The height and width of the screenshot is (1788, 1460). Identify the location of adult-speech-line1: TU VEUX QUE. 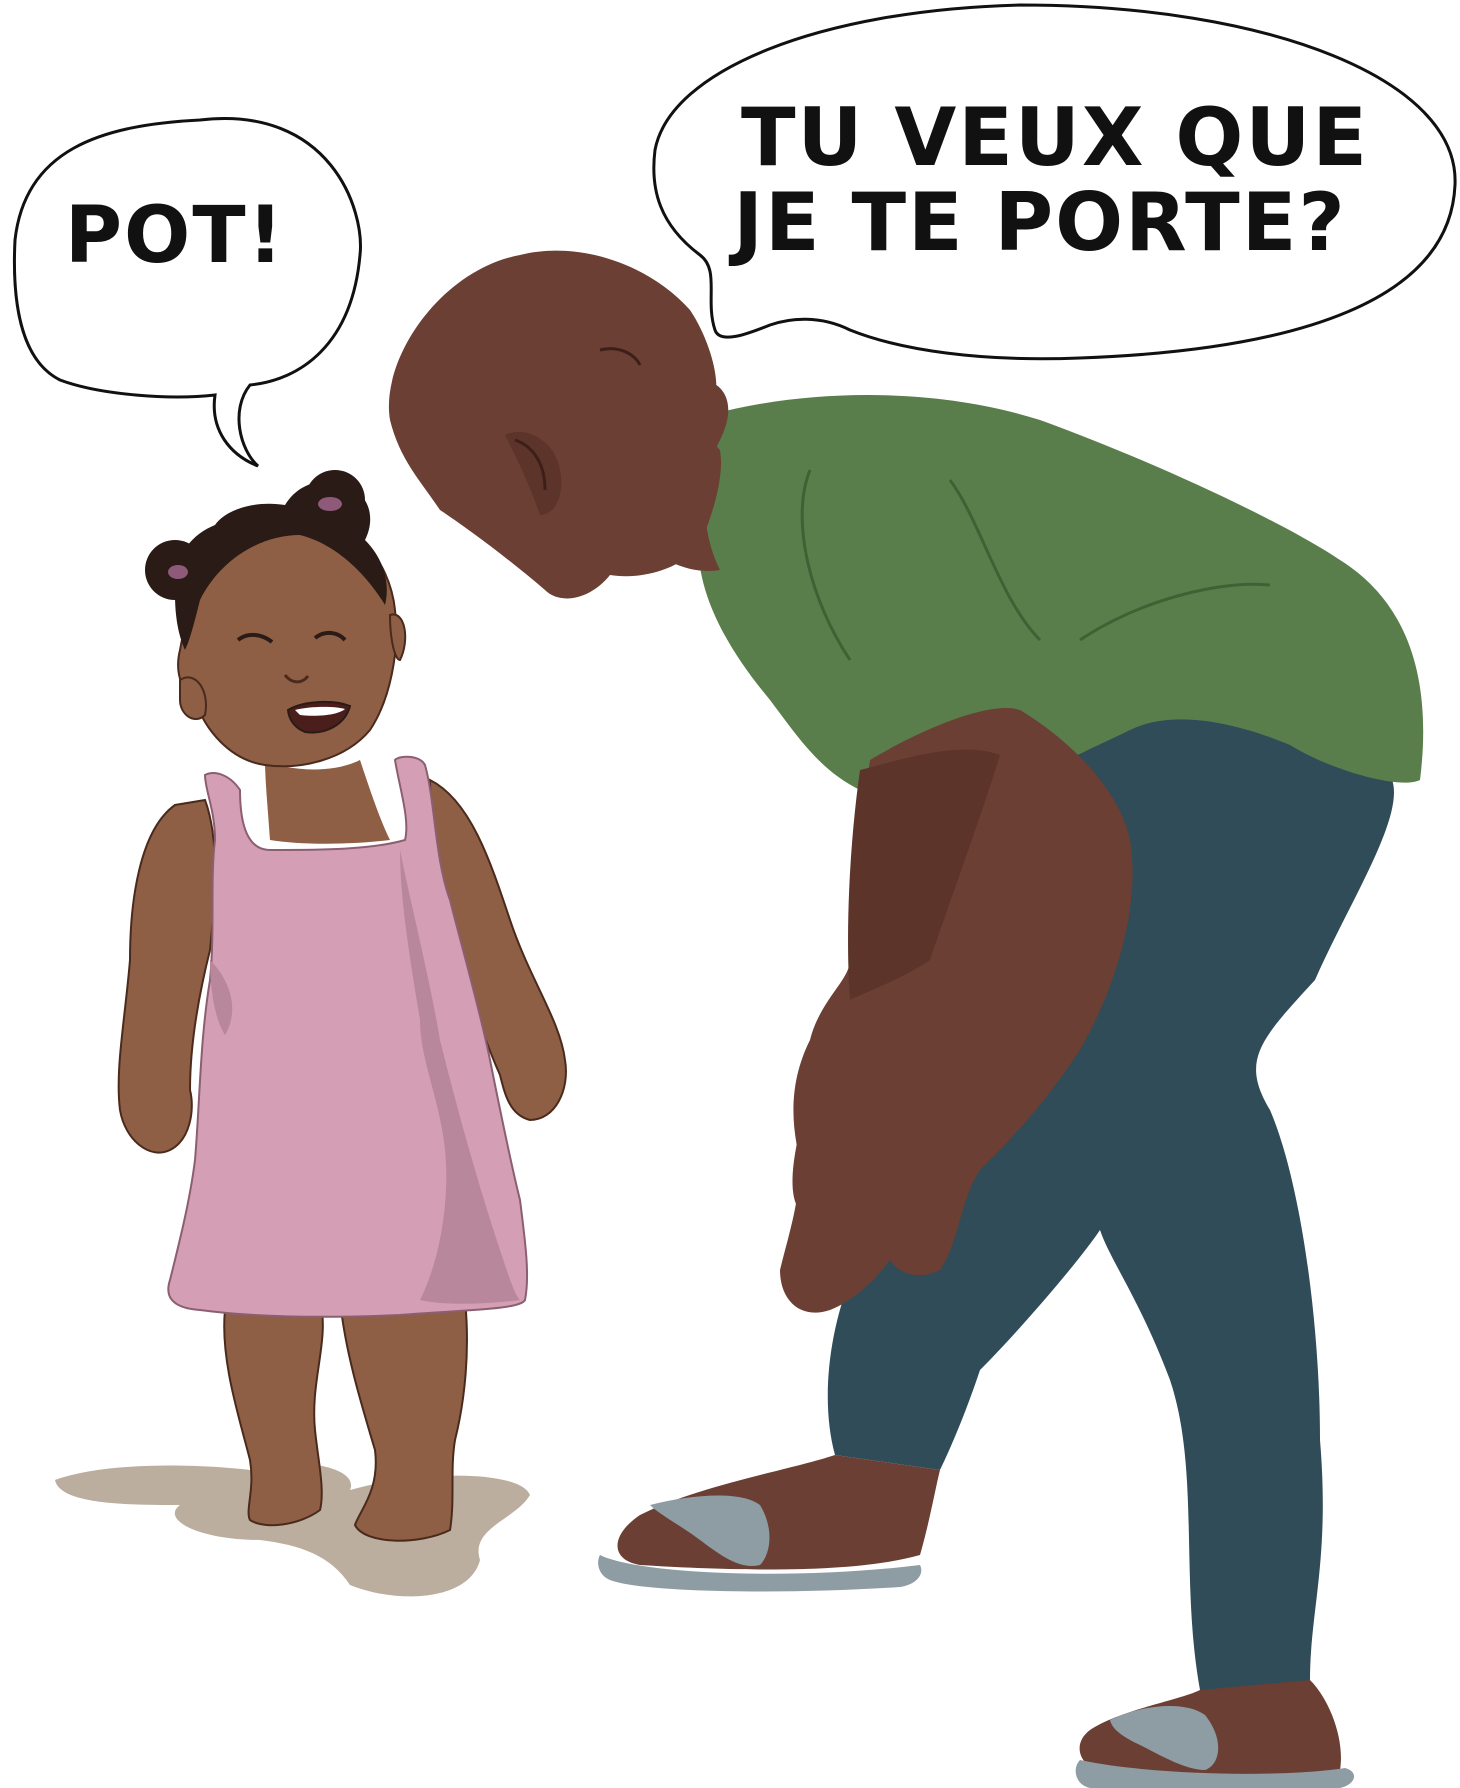
(1055, 137).